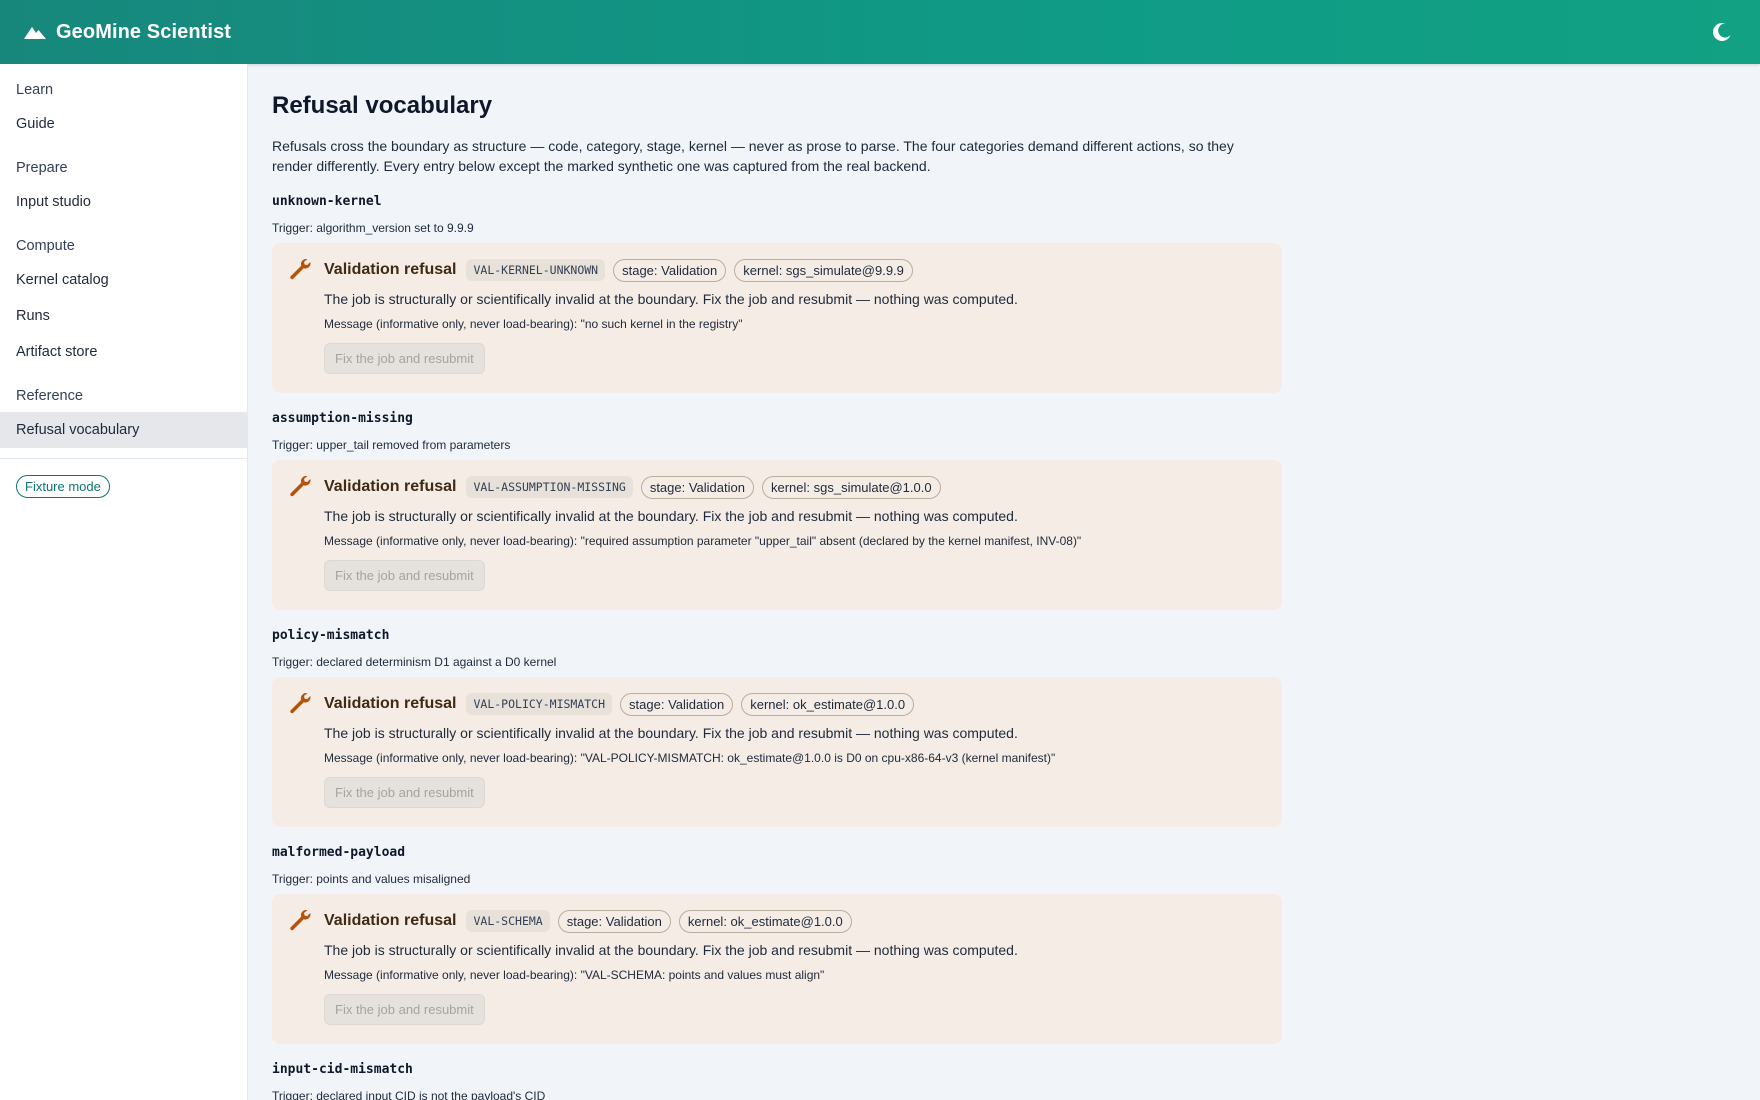 This screenshot has height=1100, width=1760. Describe the element at coordinates (123, 430) in the screenshot. I see `sidebar-item-refusal-vocabulary: Refusal vocabulary` at that location.